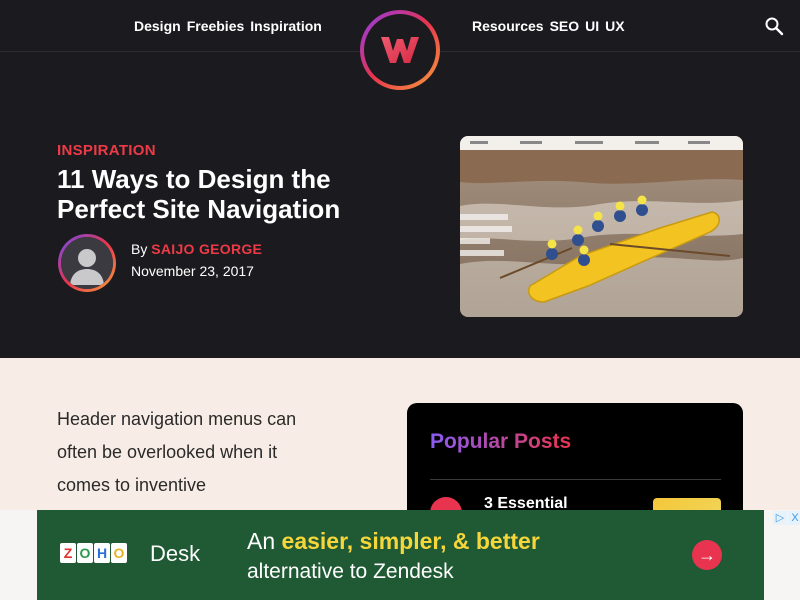  Describe the element at coordinates (501, 441) in the screenshot. I see `popular-posts-title: Popular Posts` at that location.